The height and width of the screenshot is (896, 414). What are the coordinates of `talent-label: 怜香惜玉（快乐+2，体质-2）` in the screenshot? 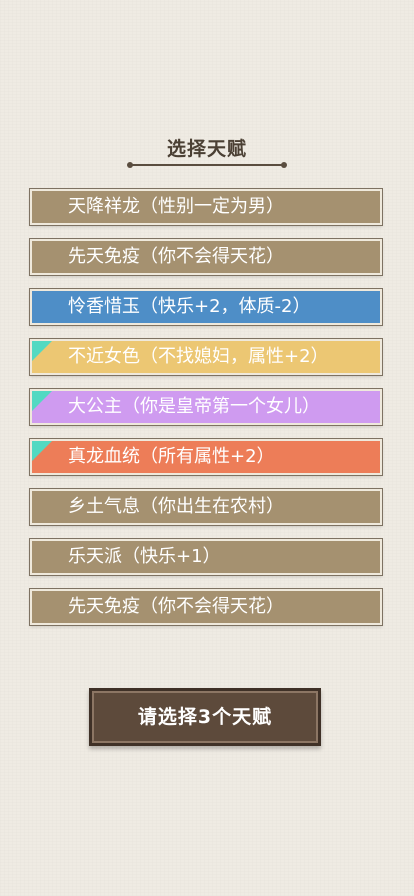 It's located at (189, 306).